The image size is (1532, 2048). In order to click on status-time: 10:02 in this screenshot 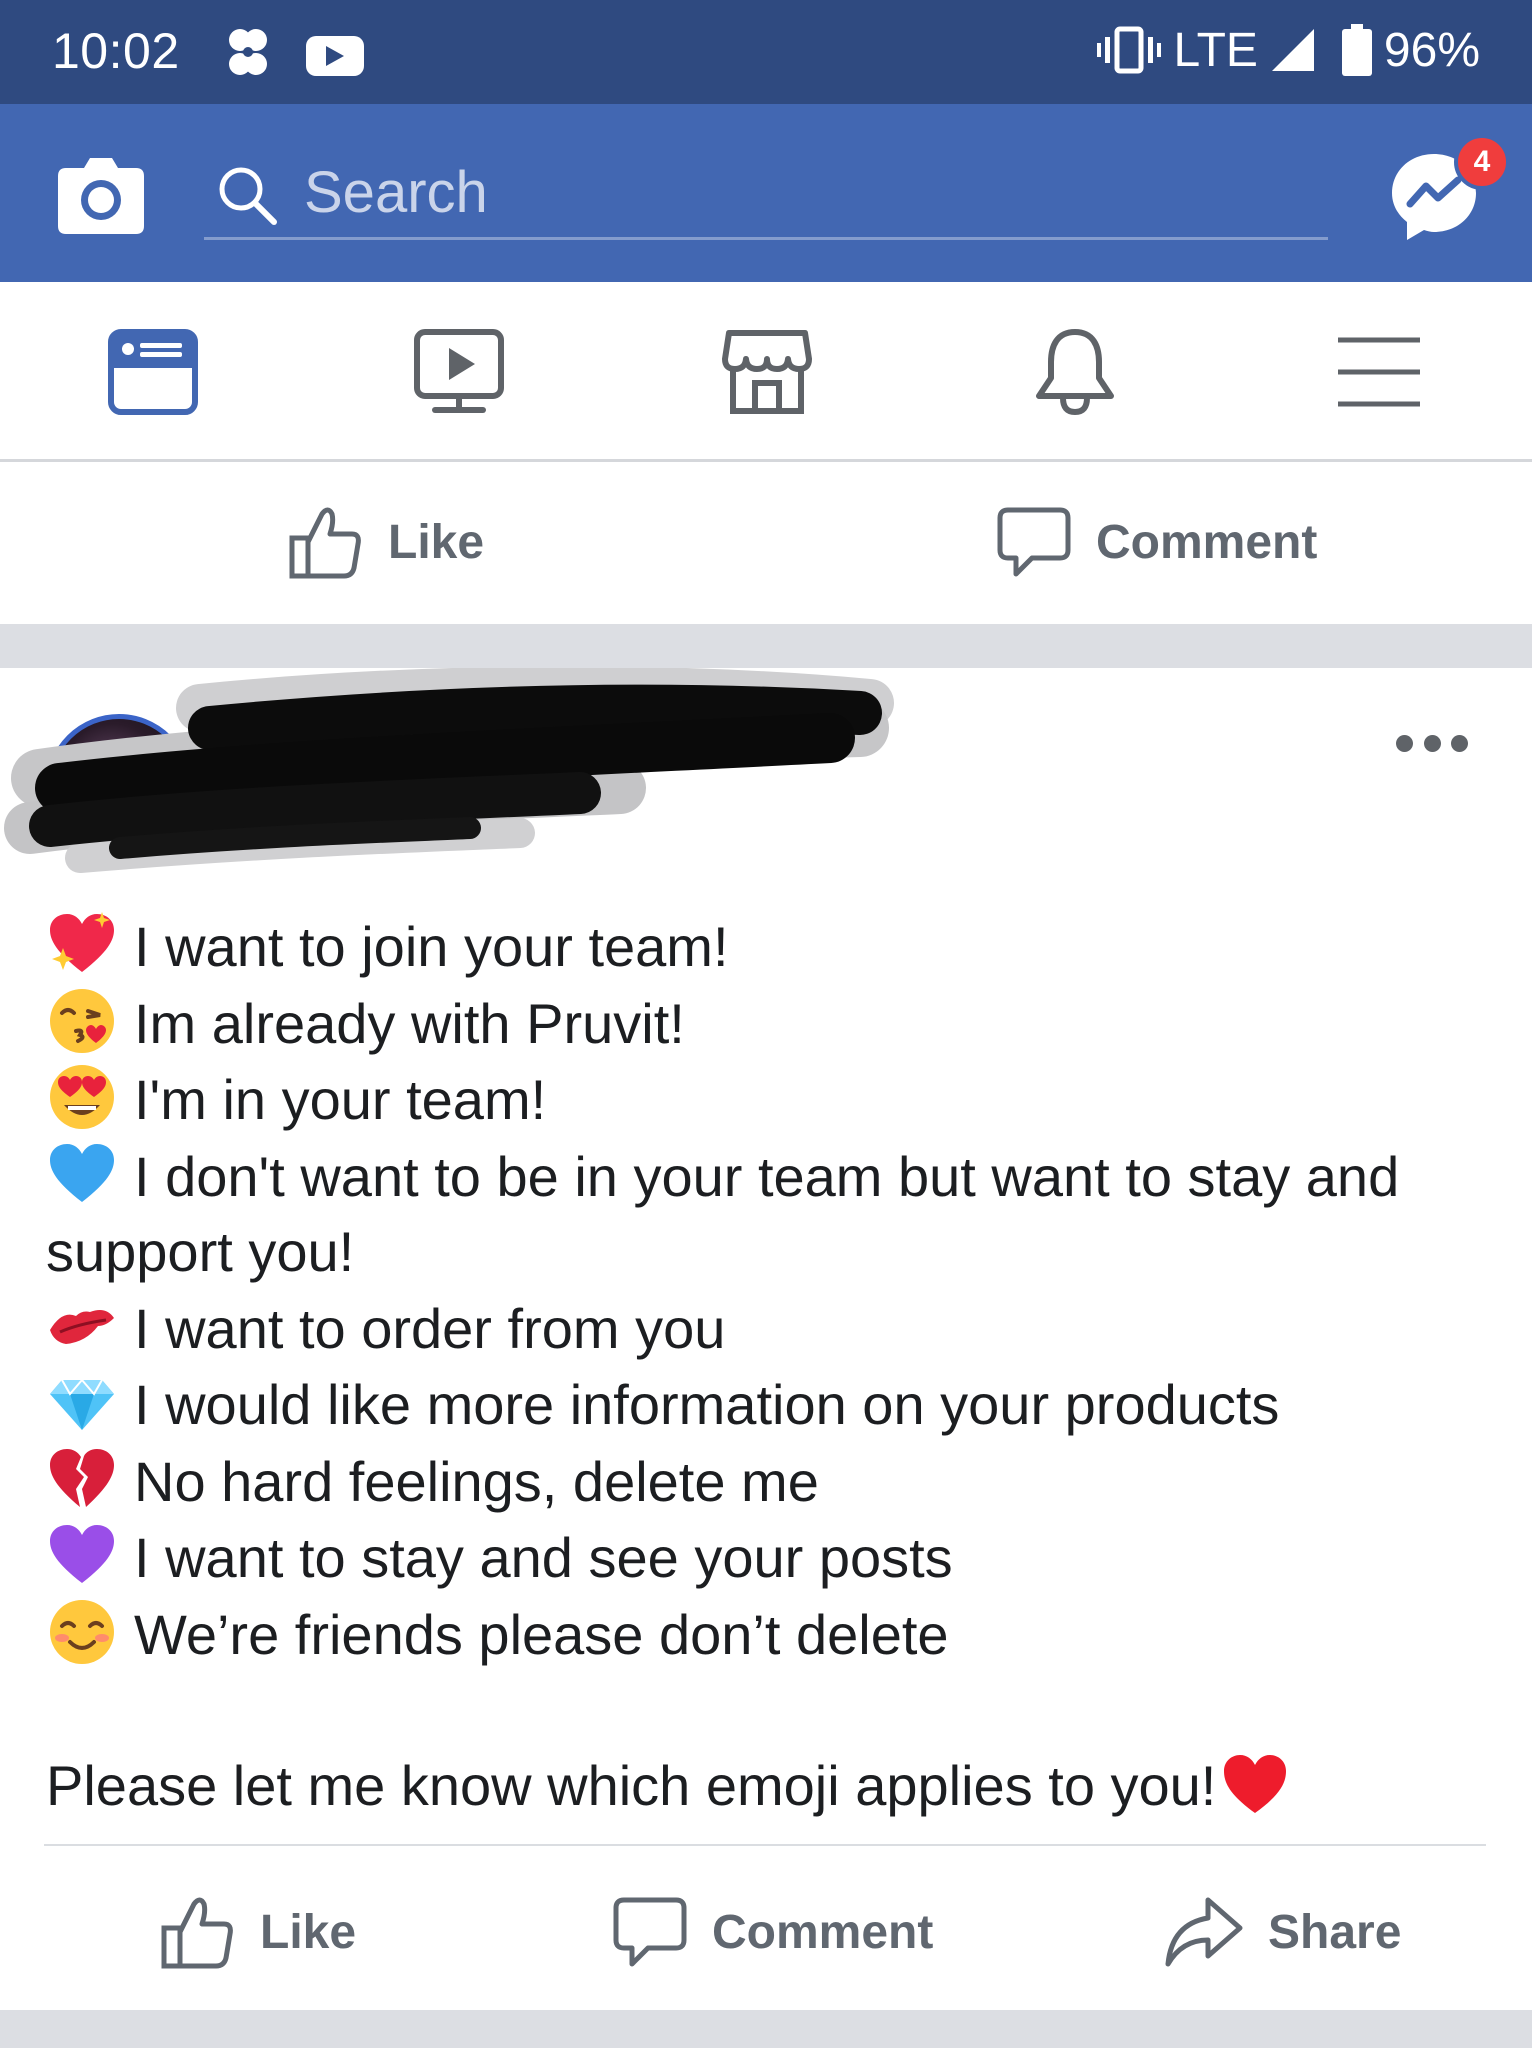, I will do `click(116, 51)`.